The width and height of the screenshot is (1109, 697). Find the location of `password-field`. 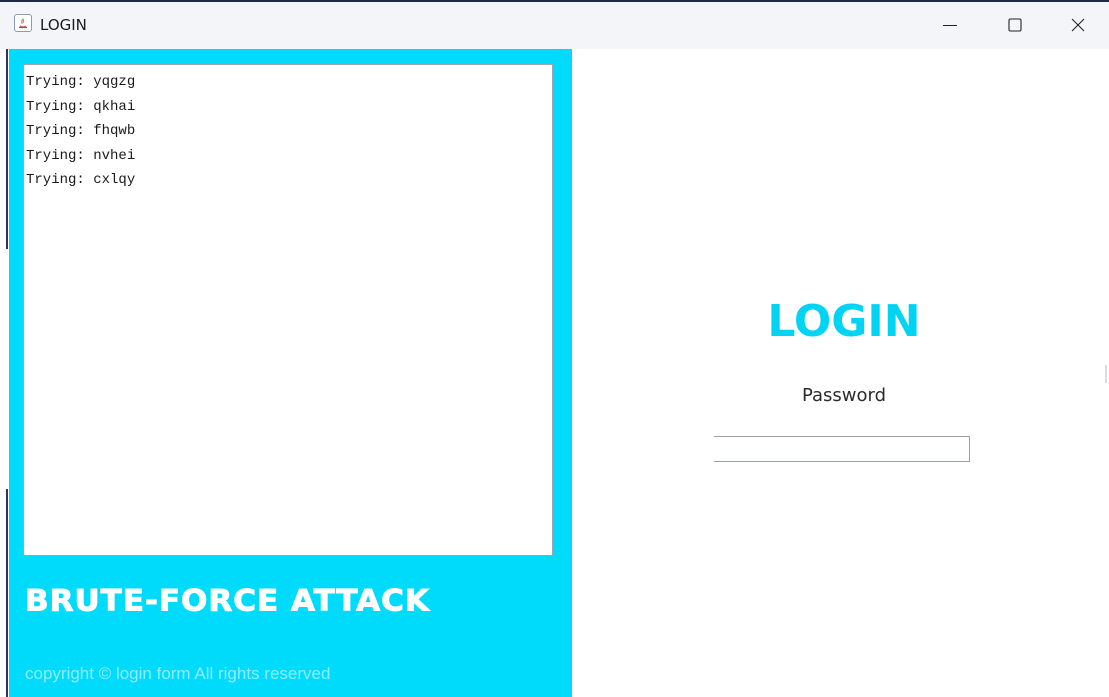

password-field is located at coordinates (842, 449).